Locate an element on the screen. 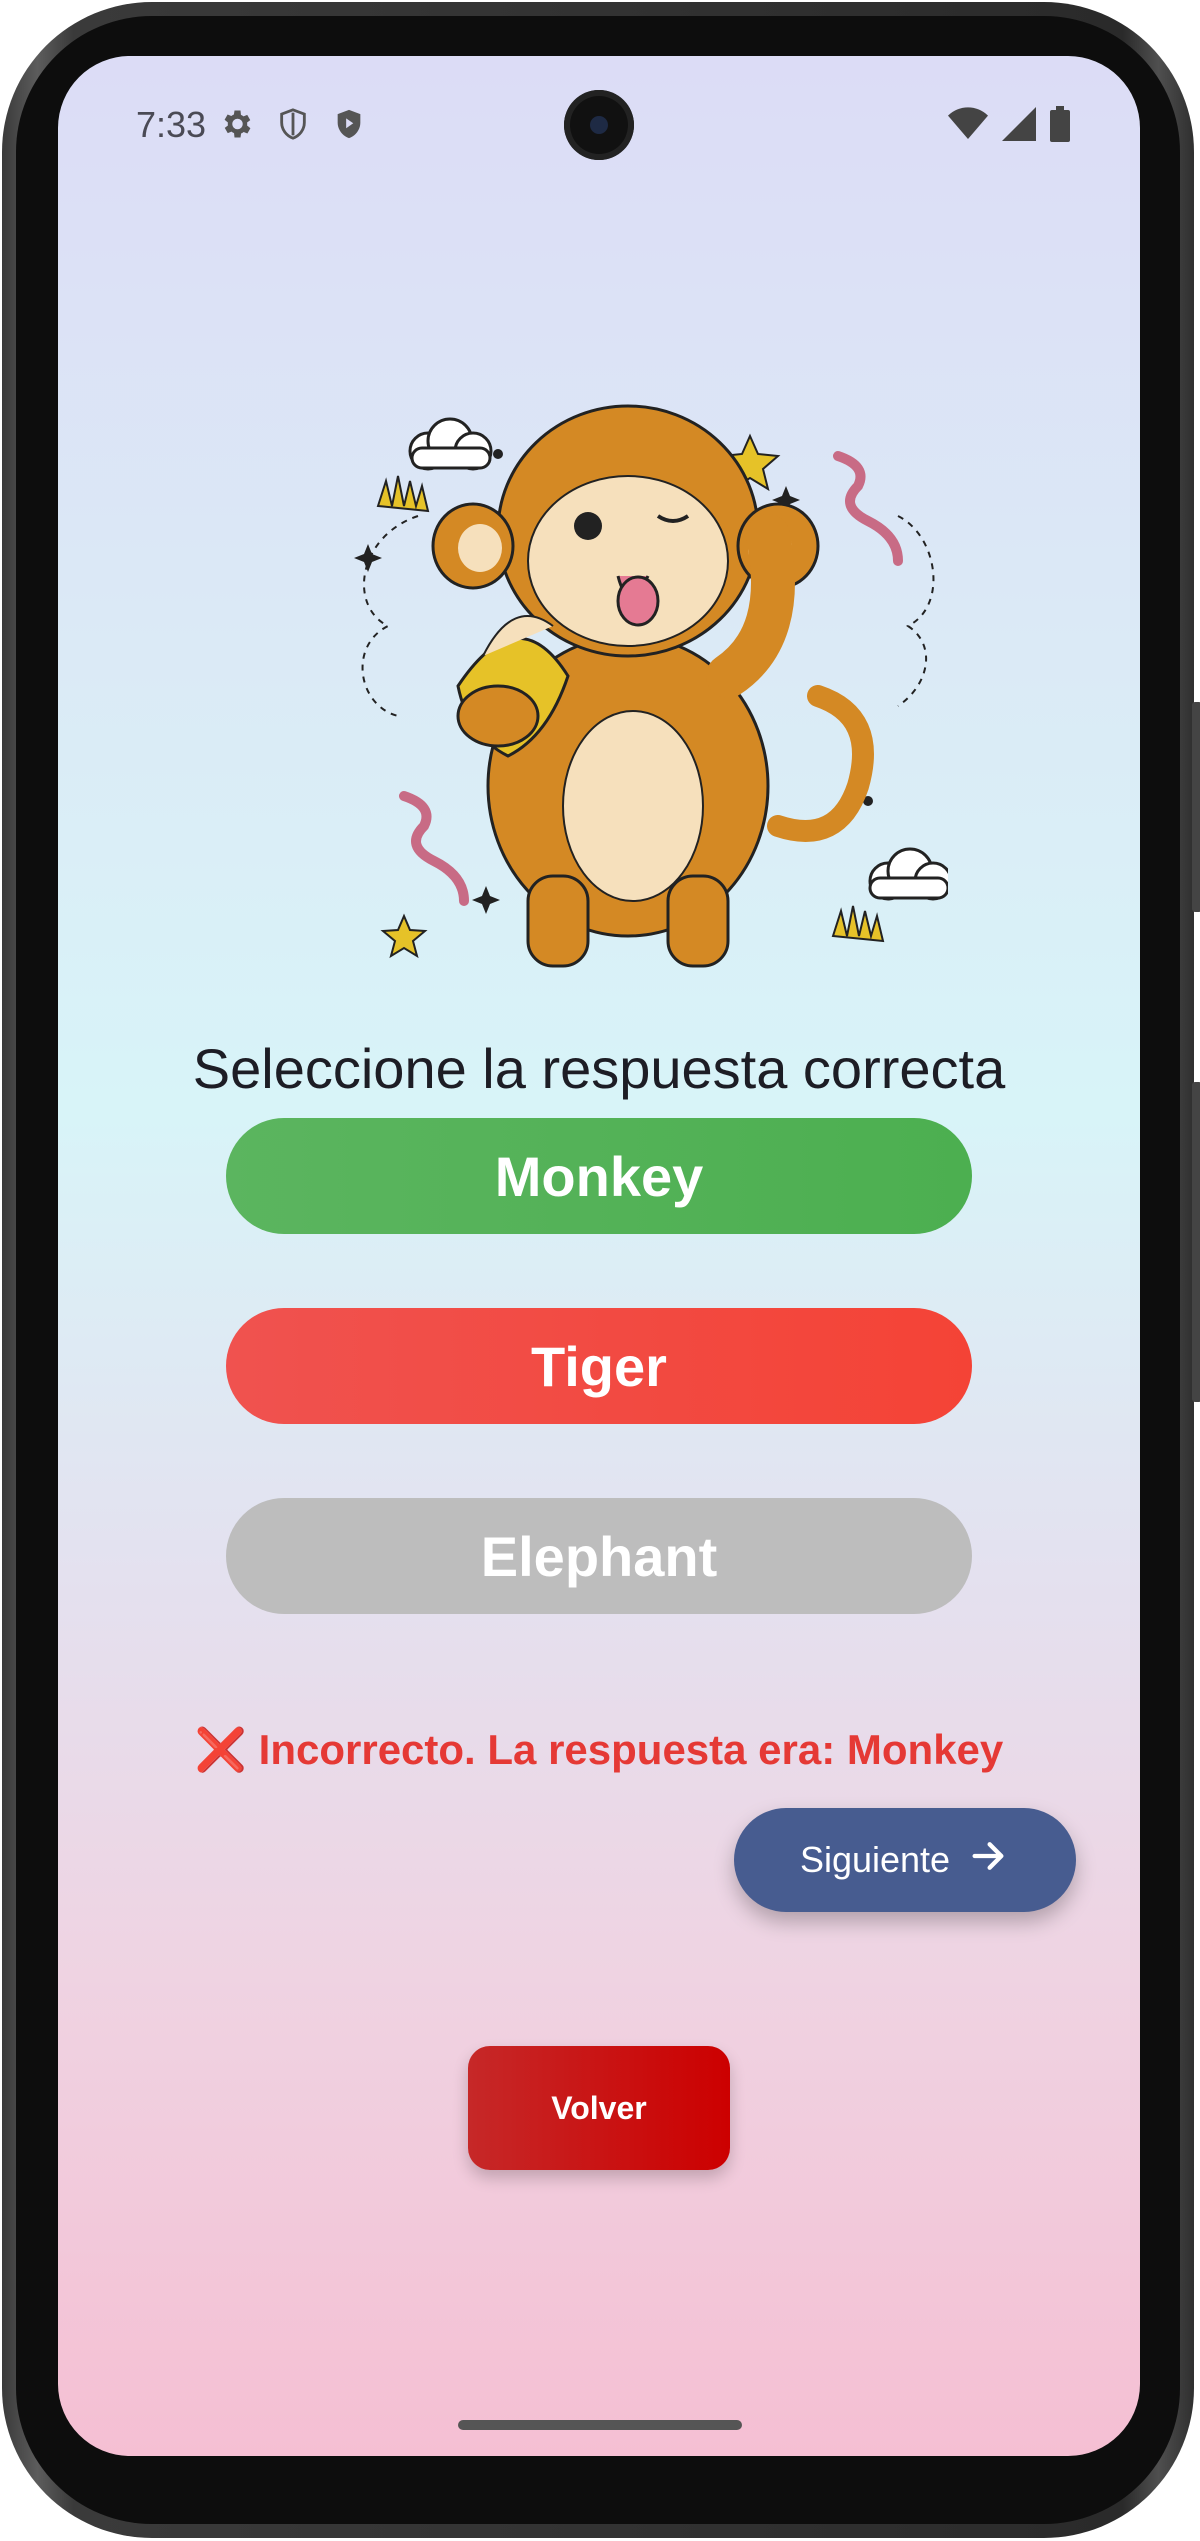 Image resolution: width=1200 pixels, height=2541 pixels. settings-icon is located at coordinates (236, 126).